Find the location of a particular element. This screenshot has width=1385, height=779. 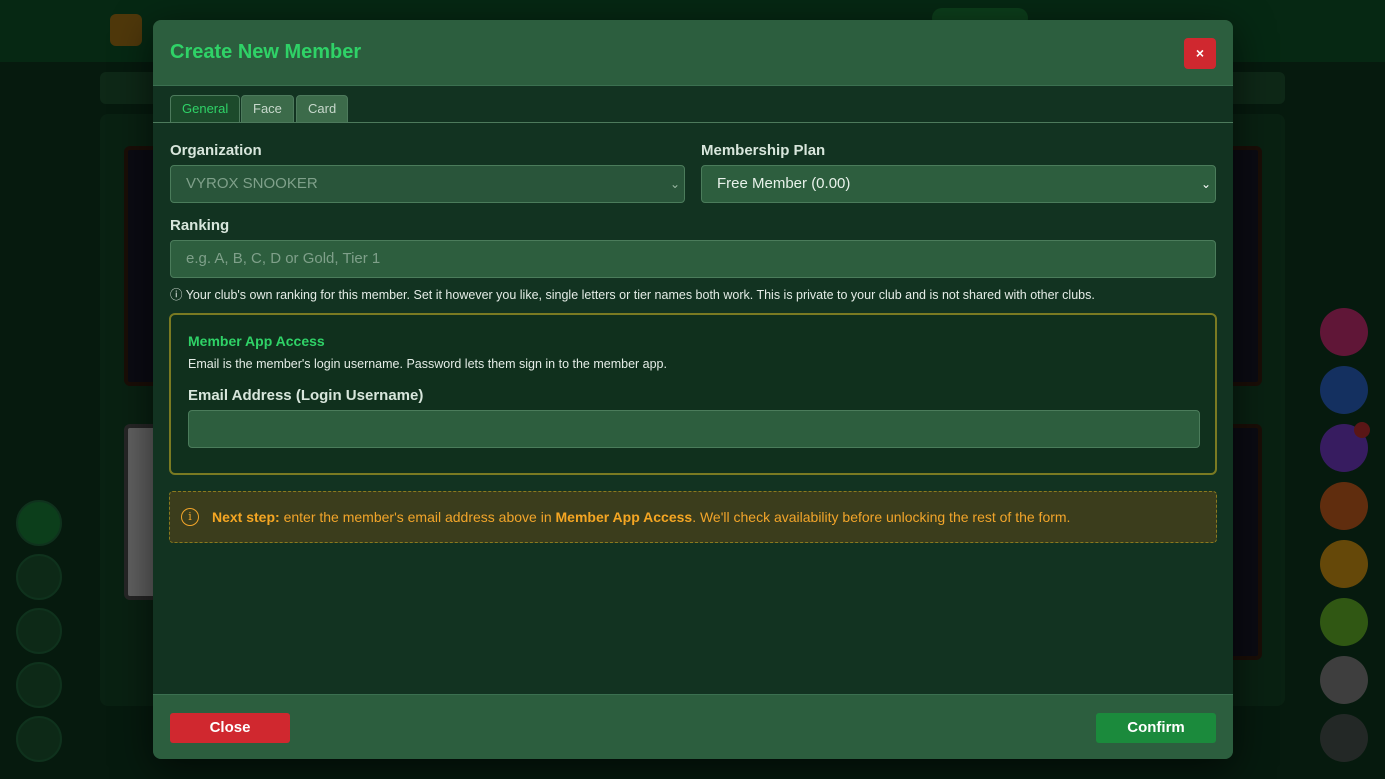

tab-general: General is located at coordinates (205, 109).